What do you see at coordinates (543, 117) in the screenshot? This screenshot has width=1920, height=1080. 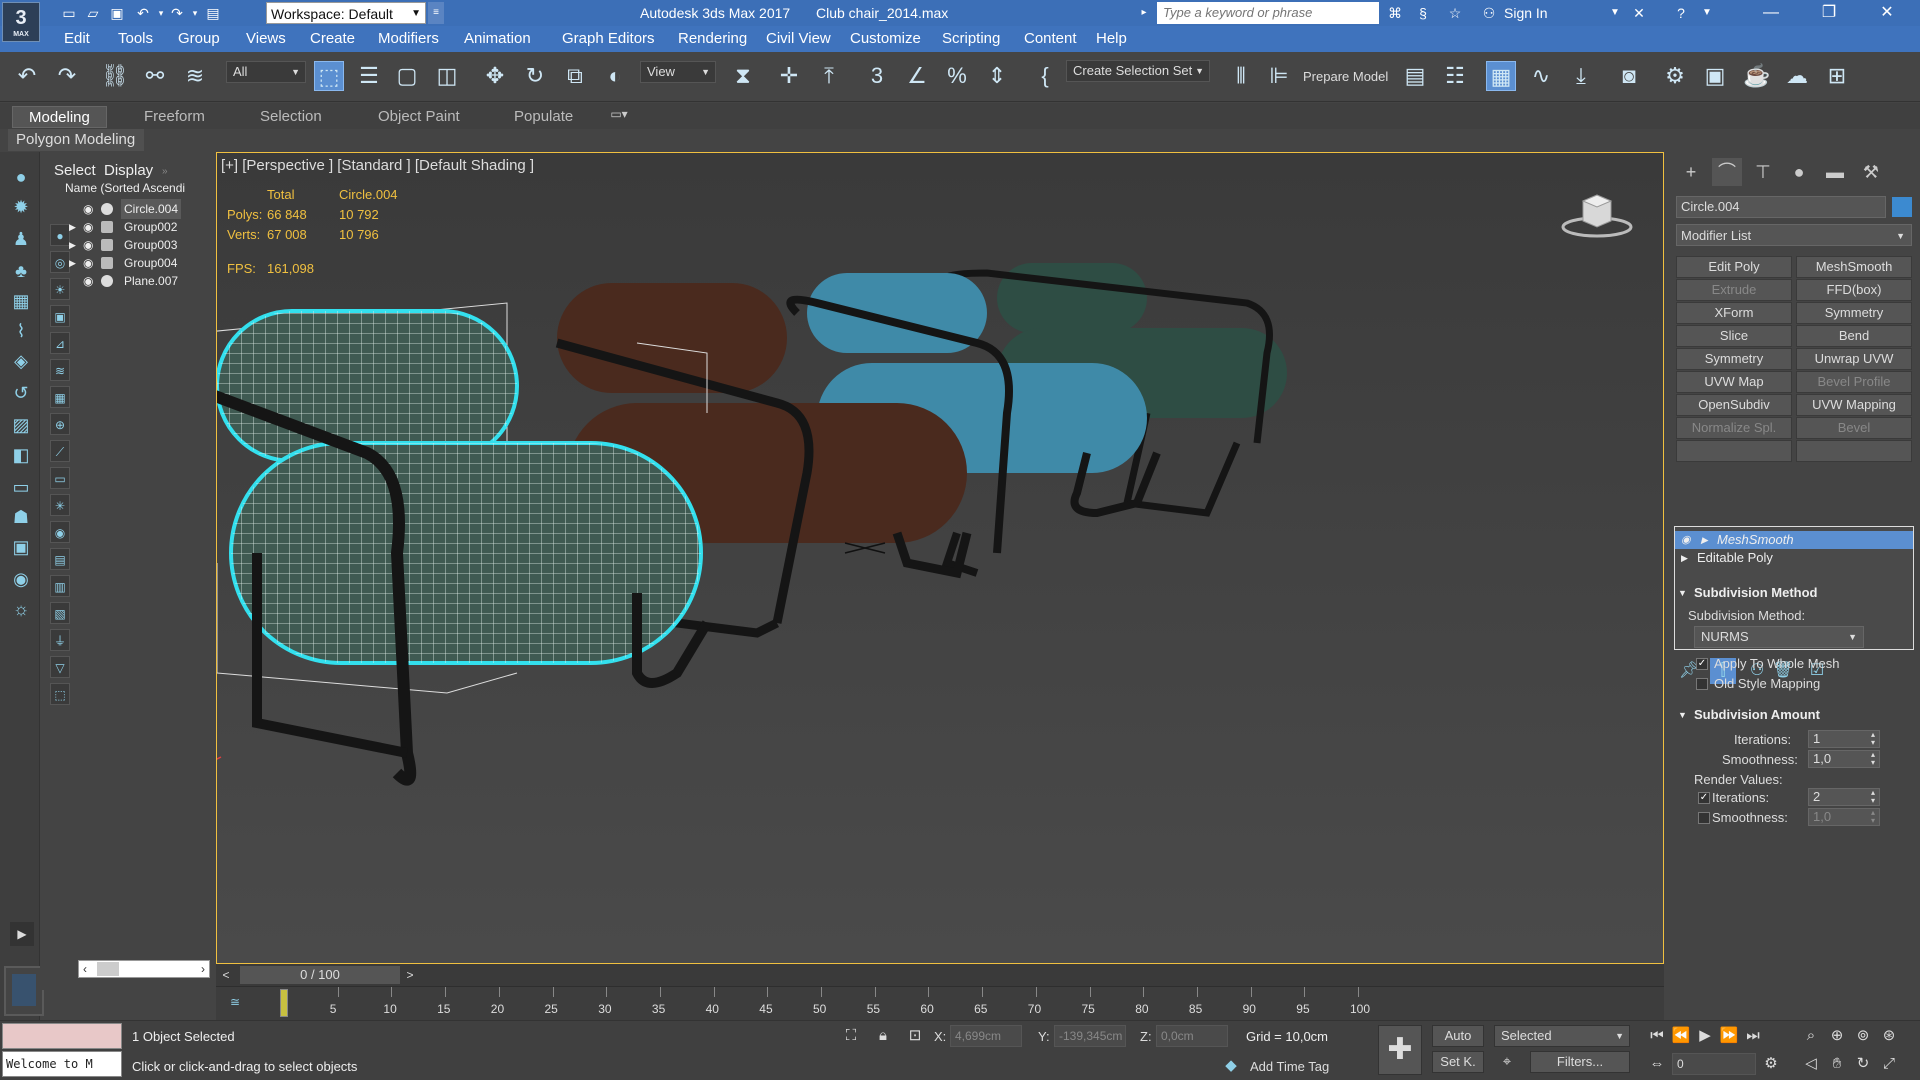 I see `tab-populate: Populate` at bounding box center [543, 117].